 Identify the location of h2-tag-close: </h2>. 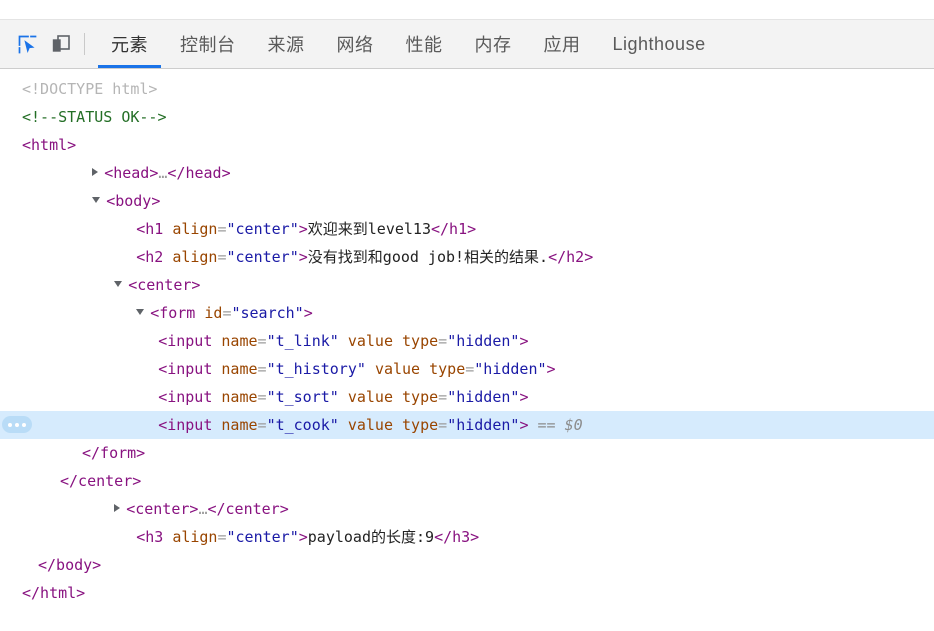
(571, 257).